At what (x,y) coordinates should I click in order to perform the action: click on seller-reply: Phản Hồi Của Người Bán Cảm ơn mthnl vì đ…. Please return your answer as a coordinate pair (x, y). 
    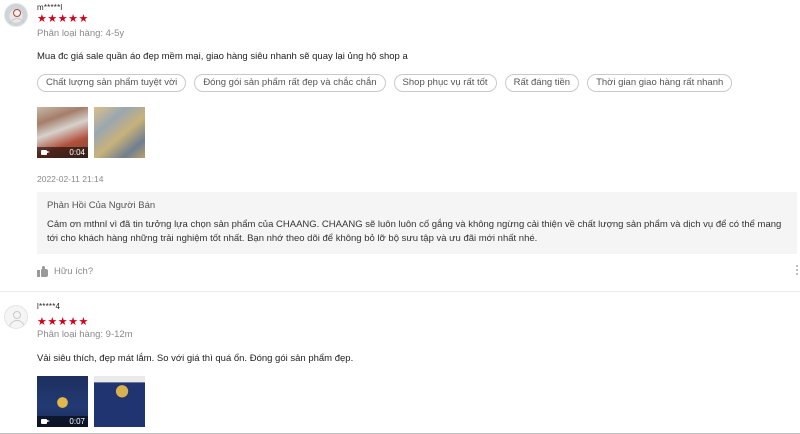
    Looking at the image, I should click on (417, 223).